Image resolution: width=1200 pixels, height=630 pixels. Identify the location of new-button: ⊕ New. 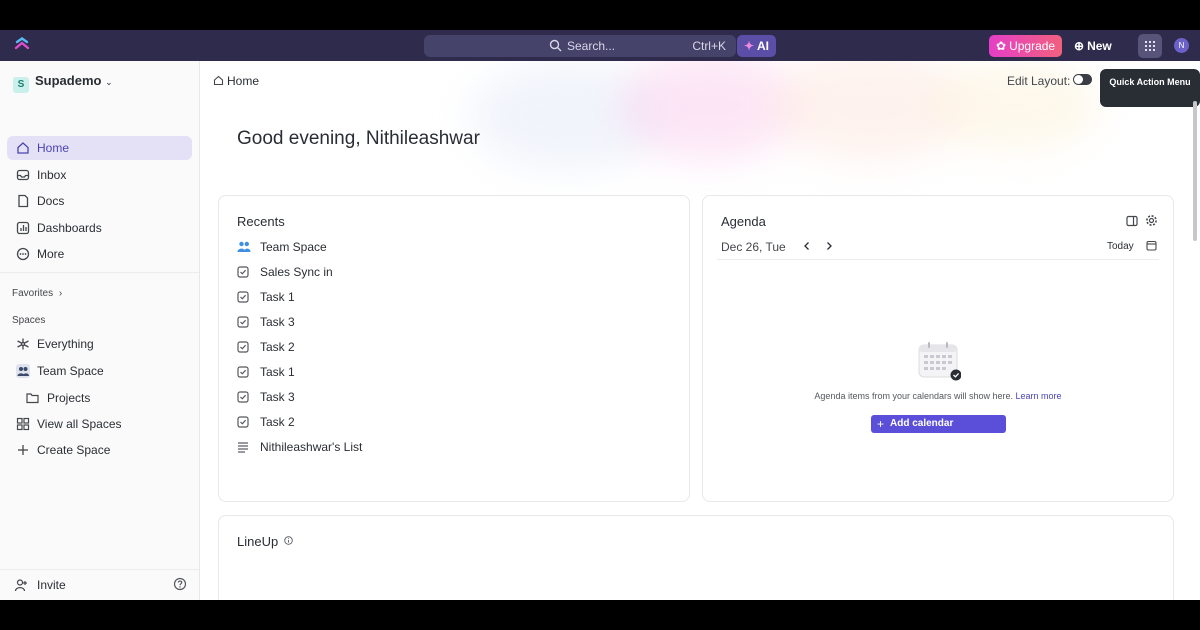
(1099, 46).